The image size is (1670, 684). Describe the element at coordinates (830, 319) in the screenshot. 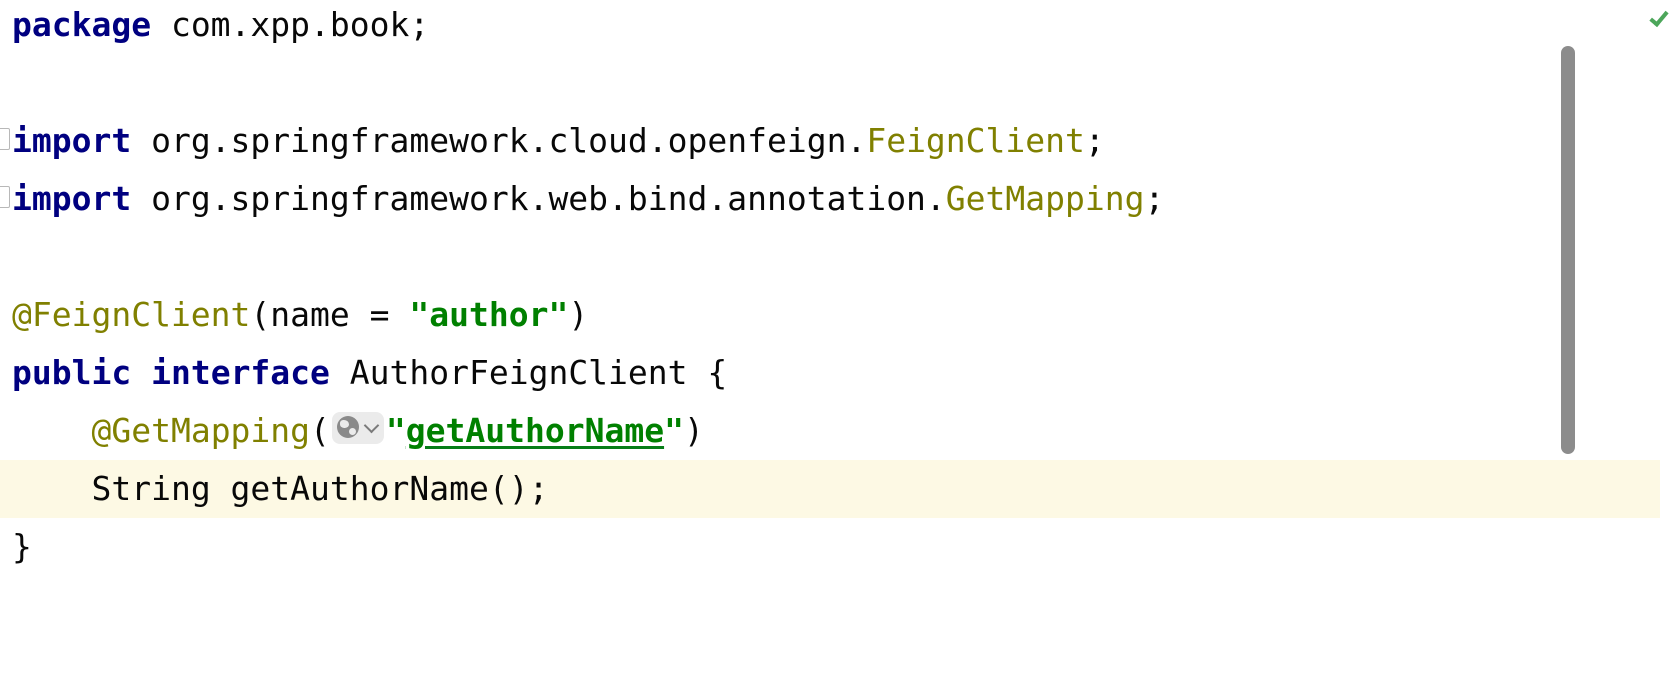

I see `code-line-feignclient-annotation: @FeignClient(name = "author")` at that location.